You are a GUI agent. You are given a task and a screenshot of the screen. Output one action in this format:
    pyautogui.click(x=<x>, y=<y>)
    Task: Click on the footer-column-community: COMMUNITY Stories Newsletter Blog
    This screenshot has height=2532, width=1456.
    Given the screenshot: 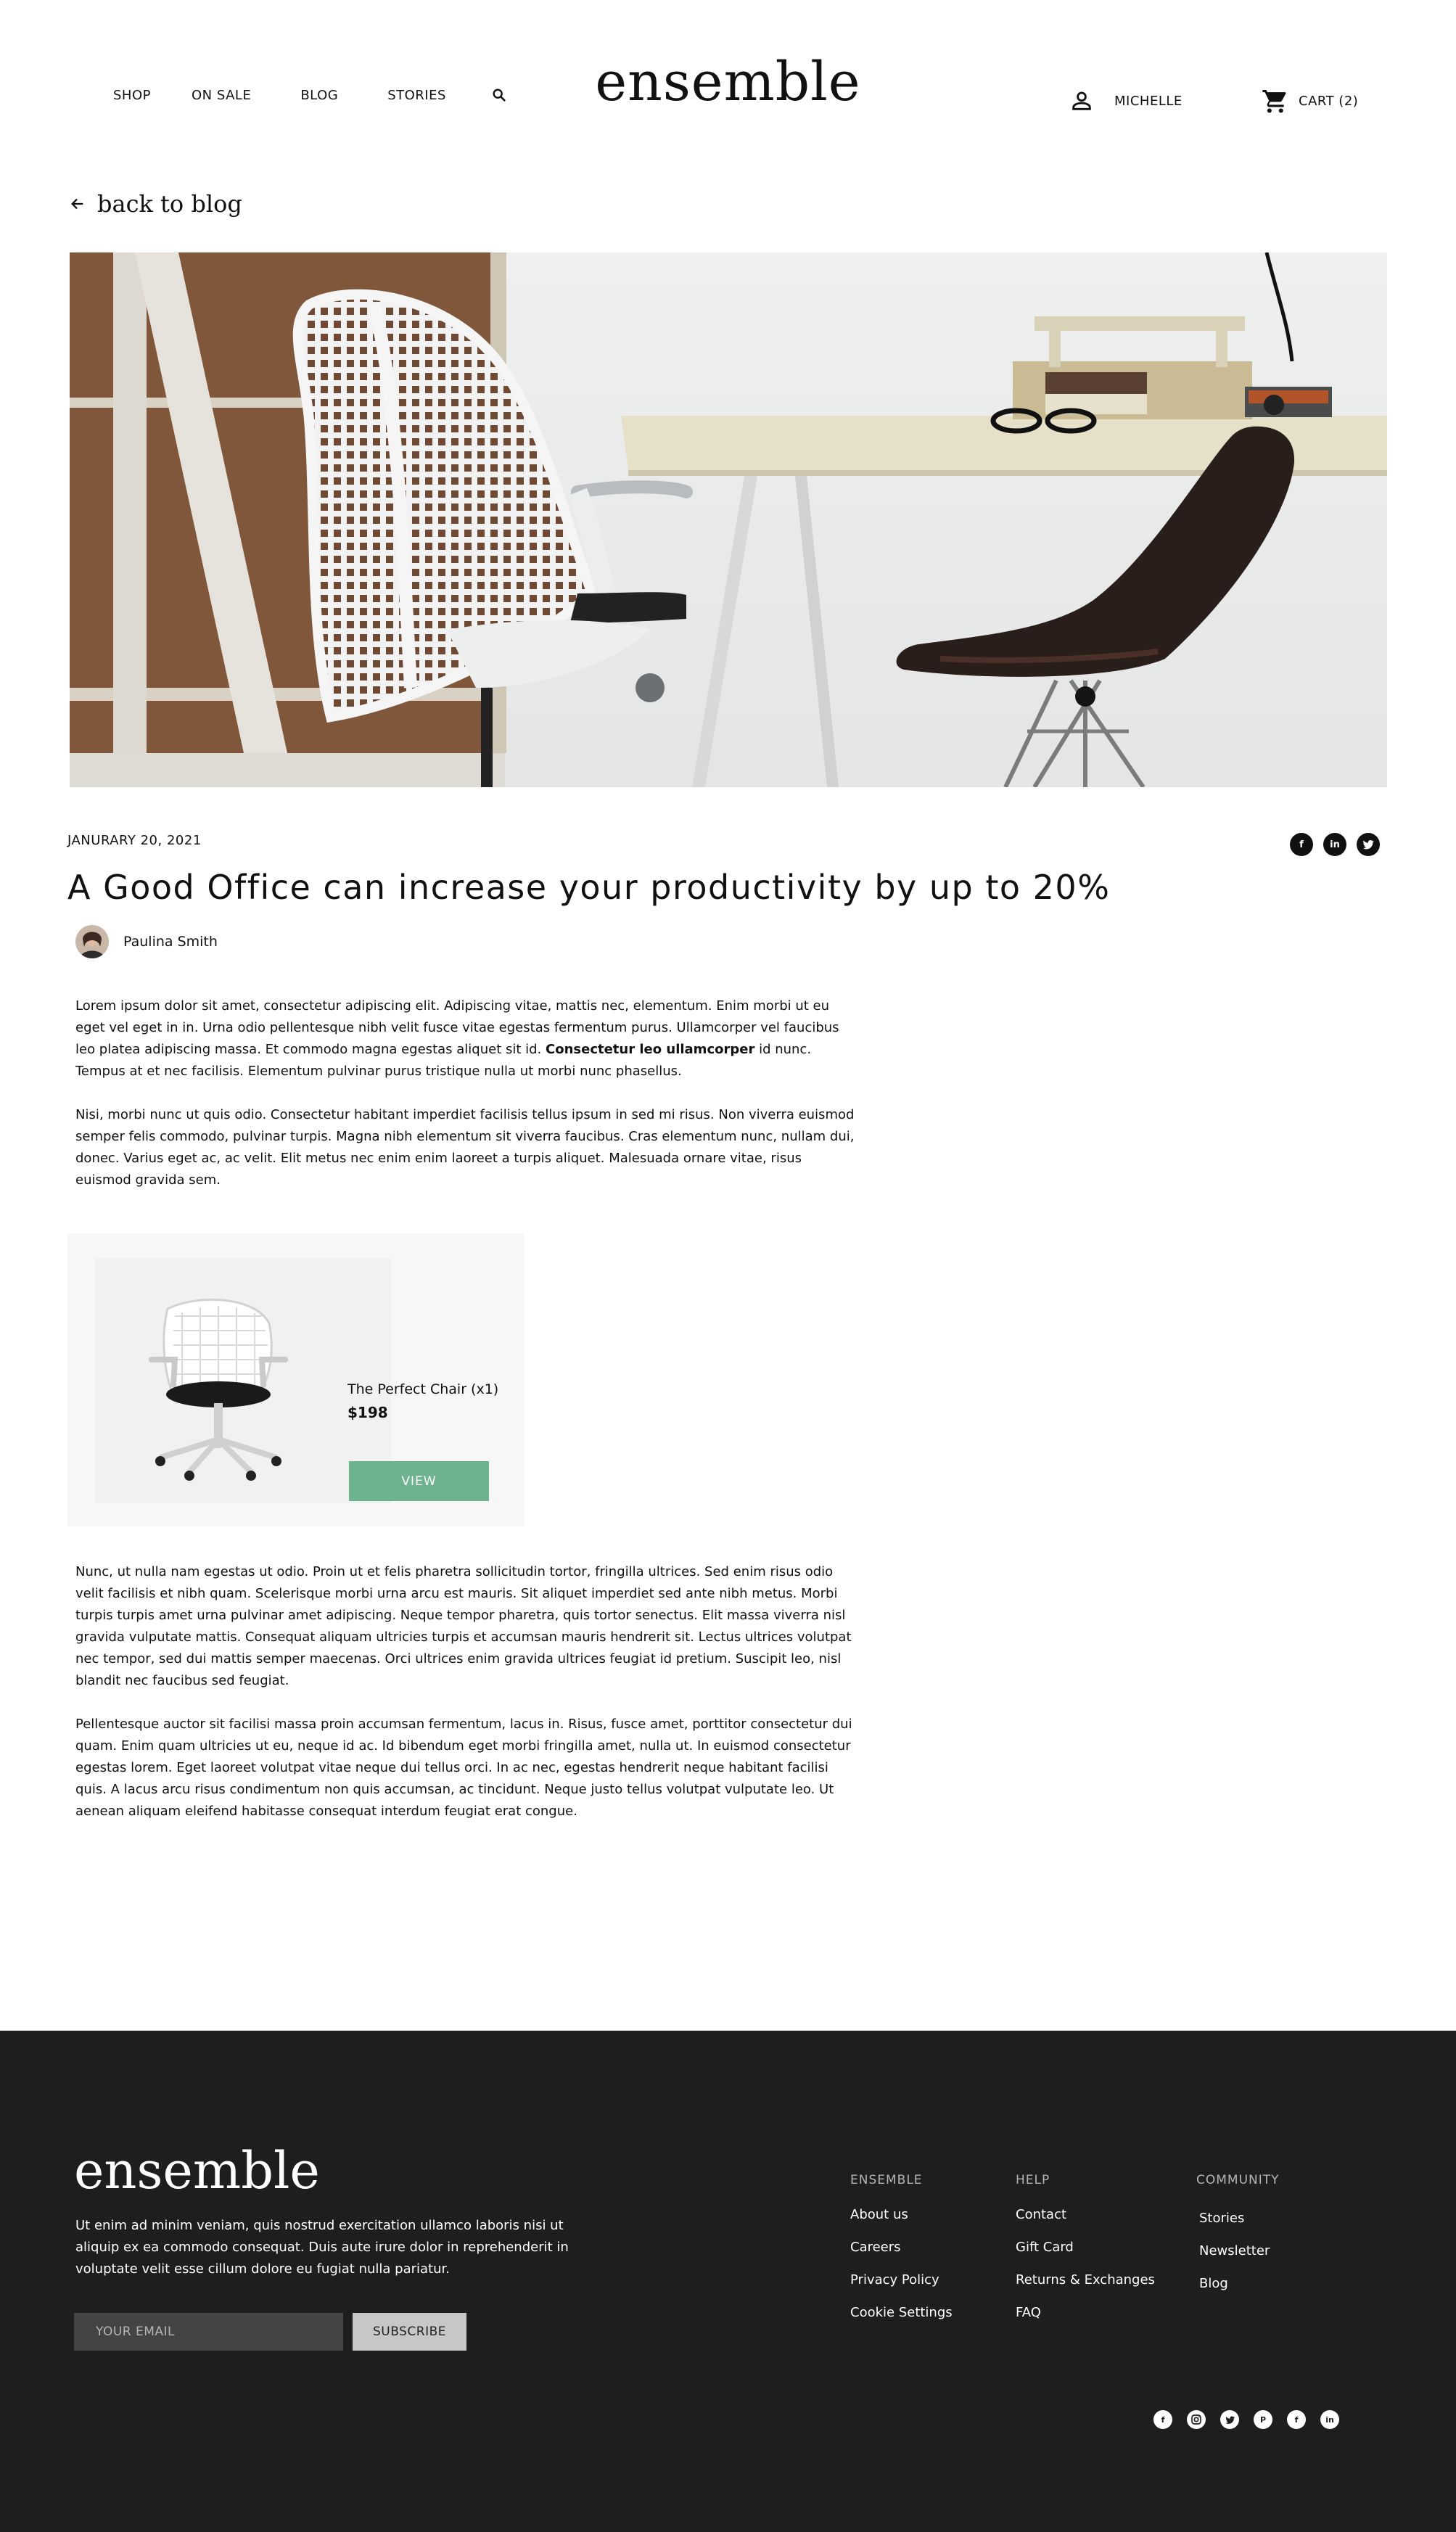 What is the action you would take?
    pyautogui.click(x=1238, y=2240)
    